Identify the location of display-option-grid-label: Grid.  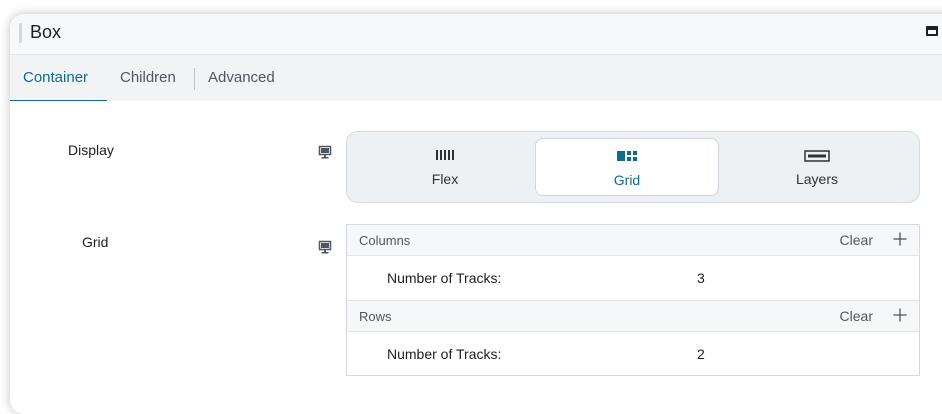
(627, 180).